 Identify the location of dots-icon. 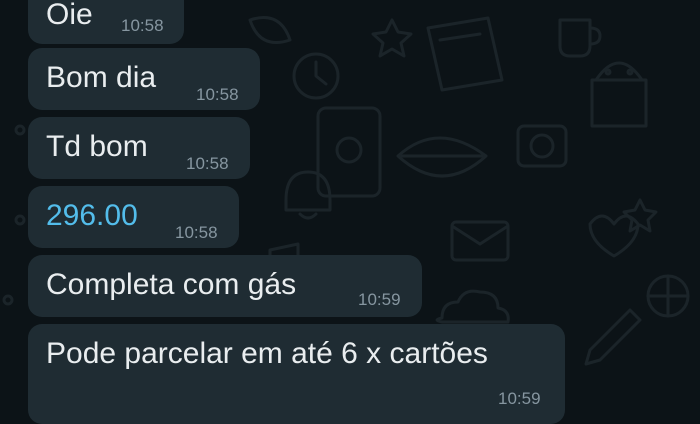
(14, 215).